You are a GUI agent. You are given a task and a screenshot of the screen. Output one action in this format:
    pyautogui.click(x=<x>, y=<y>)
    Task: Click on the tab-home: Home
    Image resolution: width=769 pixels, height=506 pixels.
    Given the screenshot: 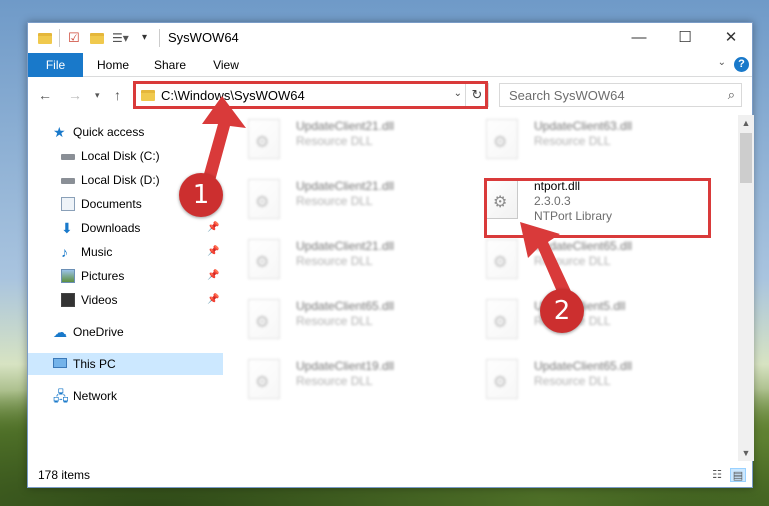 What is the action you would take?
    pyautogui.click(x=113, y=65)
    